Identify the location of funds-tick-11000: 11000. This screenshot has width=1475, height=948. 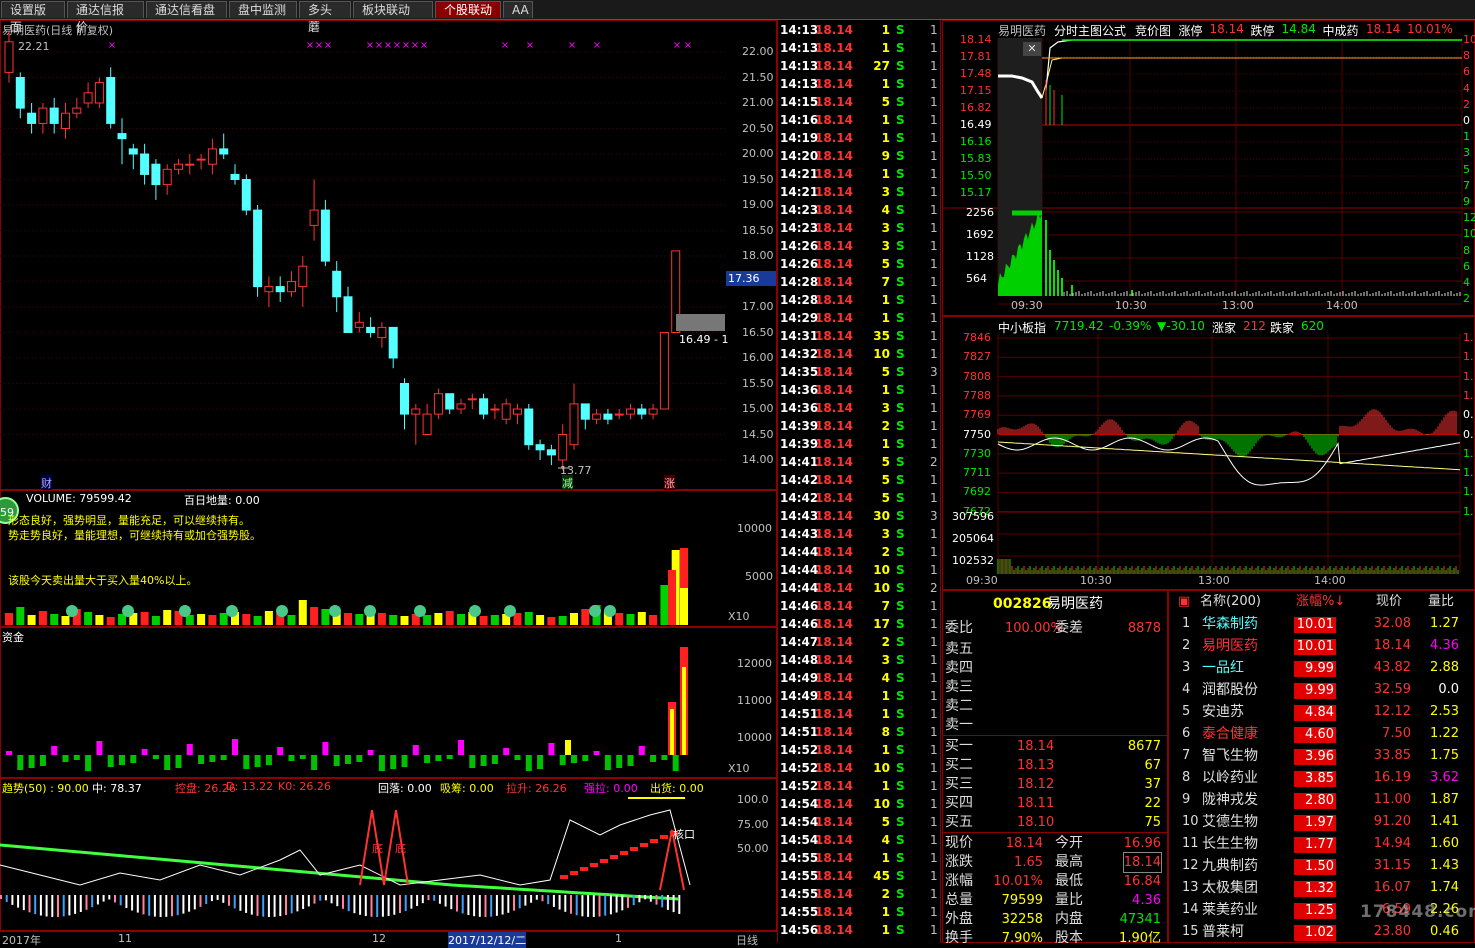
(754, 700).